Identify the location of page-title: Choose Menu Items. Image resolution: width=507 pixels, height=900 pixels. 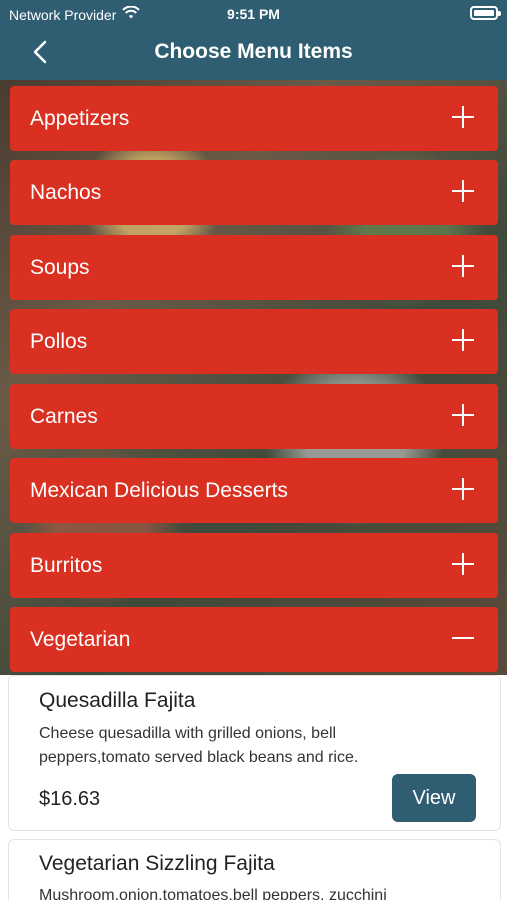
(253, 51).